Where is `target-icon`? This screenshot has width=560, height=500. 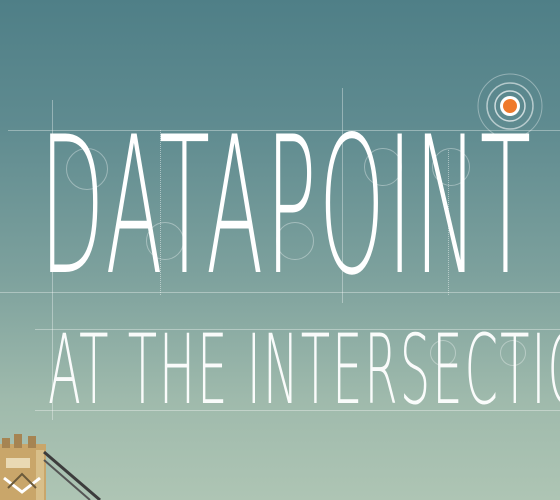 target-icon is located at coordinates (510, 106).